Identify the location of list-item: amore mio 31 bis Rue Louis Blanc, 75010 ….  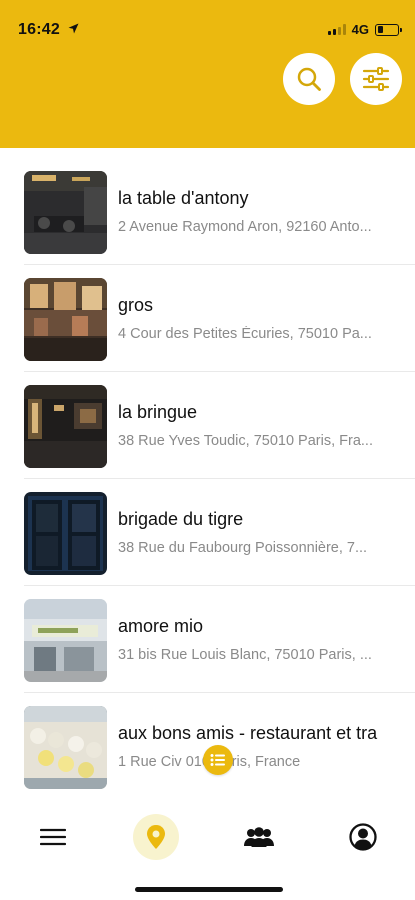
(219, 639).